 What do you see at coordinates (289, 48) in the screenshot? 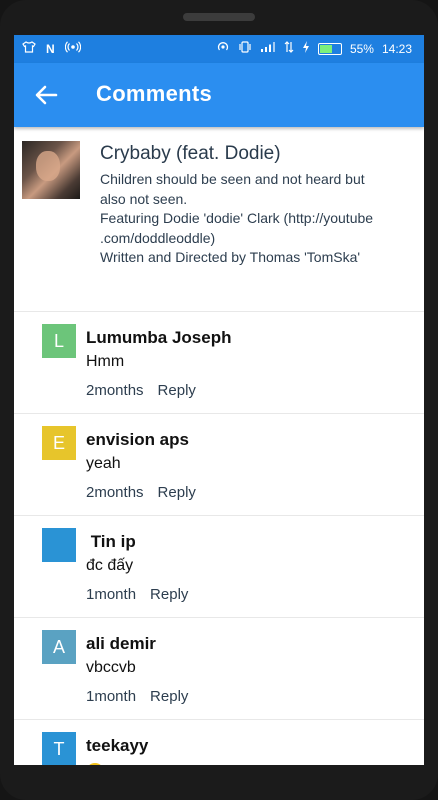
I see `data-icon` at bounding box center [289, 48].